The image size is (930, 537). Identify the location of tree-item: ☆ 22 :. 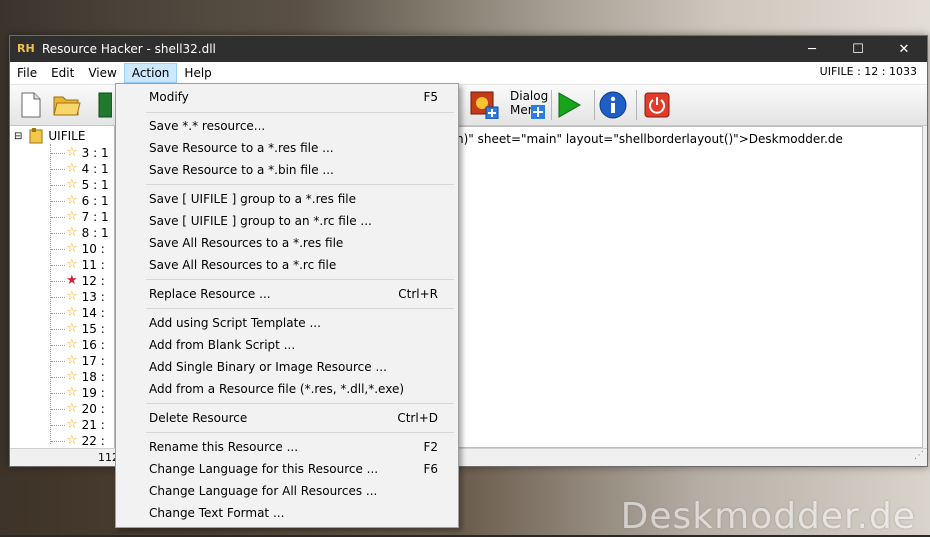
(85, 441).